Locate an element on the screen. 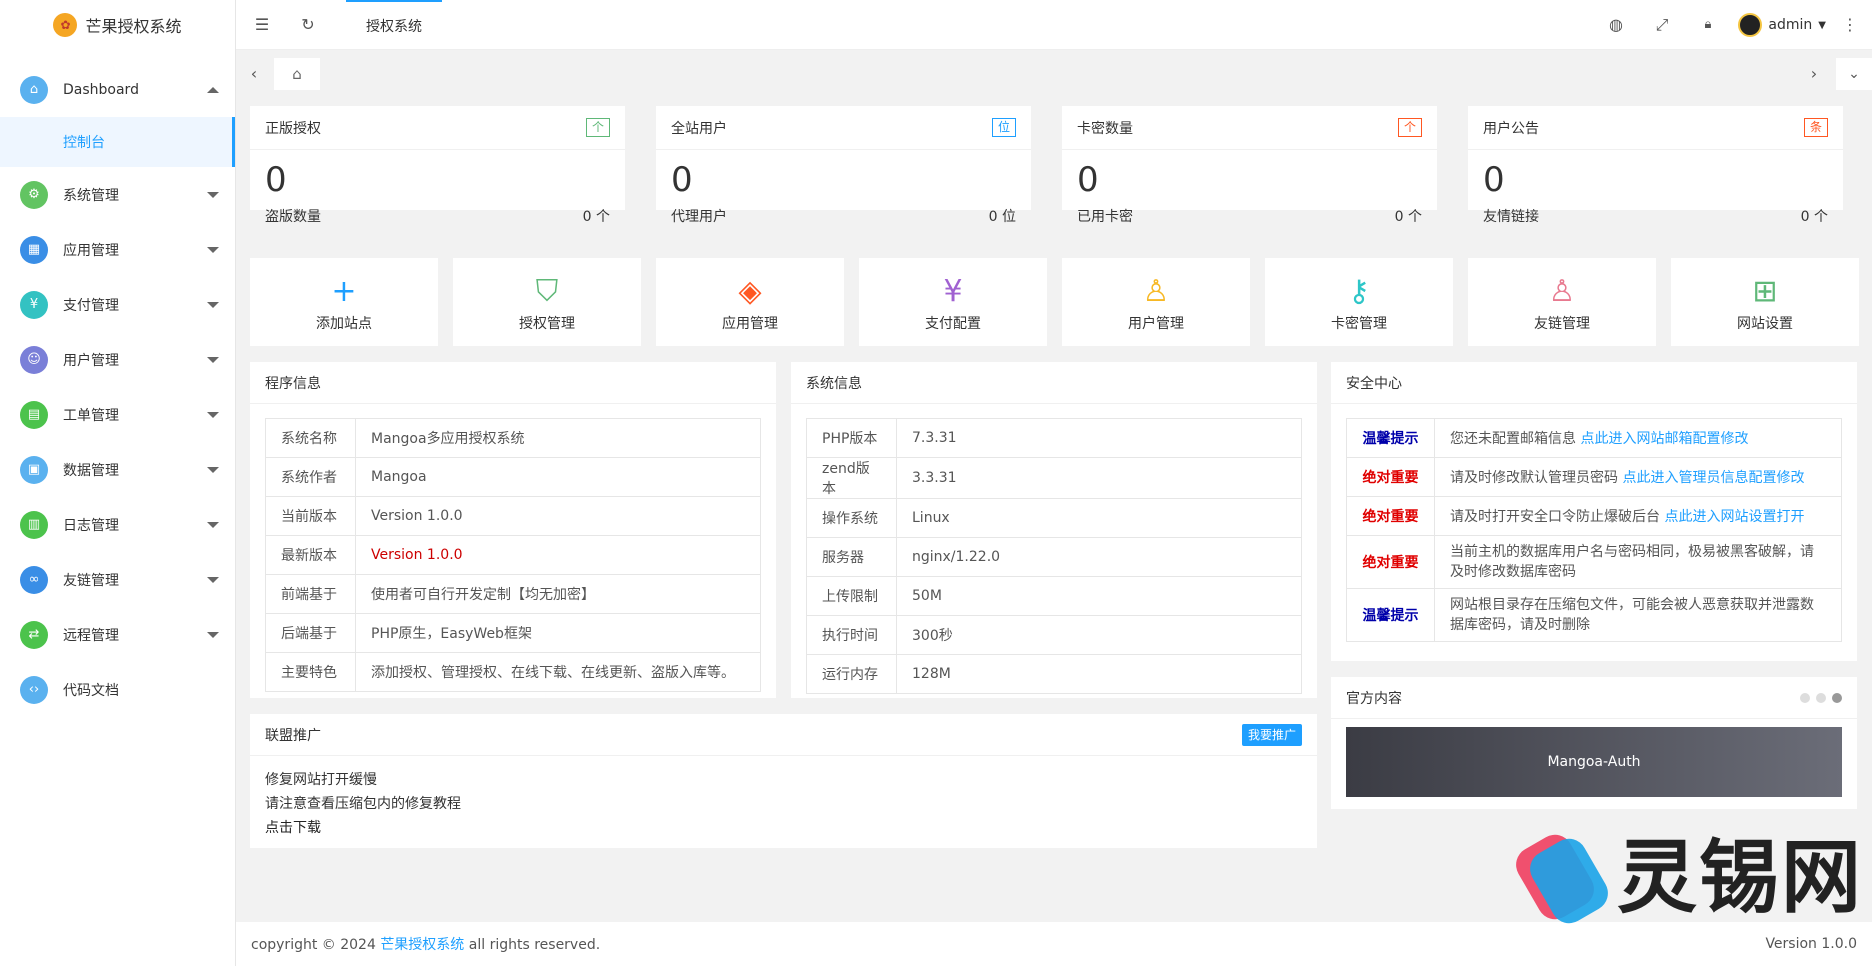 Image resolution: width=1872 pixels, height=966 pixels. sidebar-item-icon: ▦ is located at coordinates (34, 249).